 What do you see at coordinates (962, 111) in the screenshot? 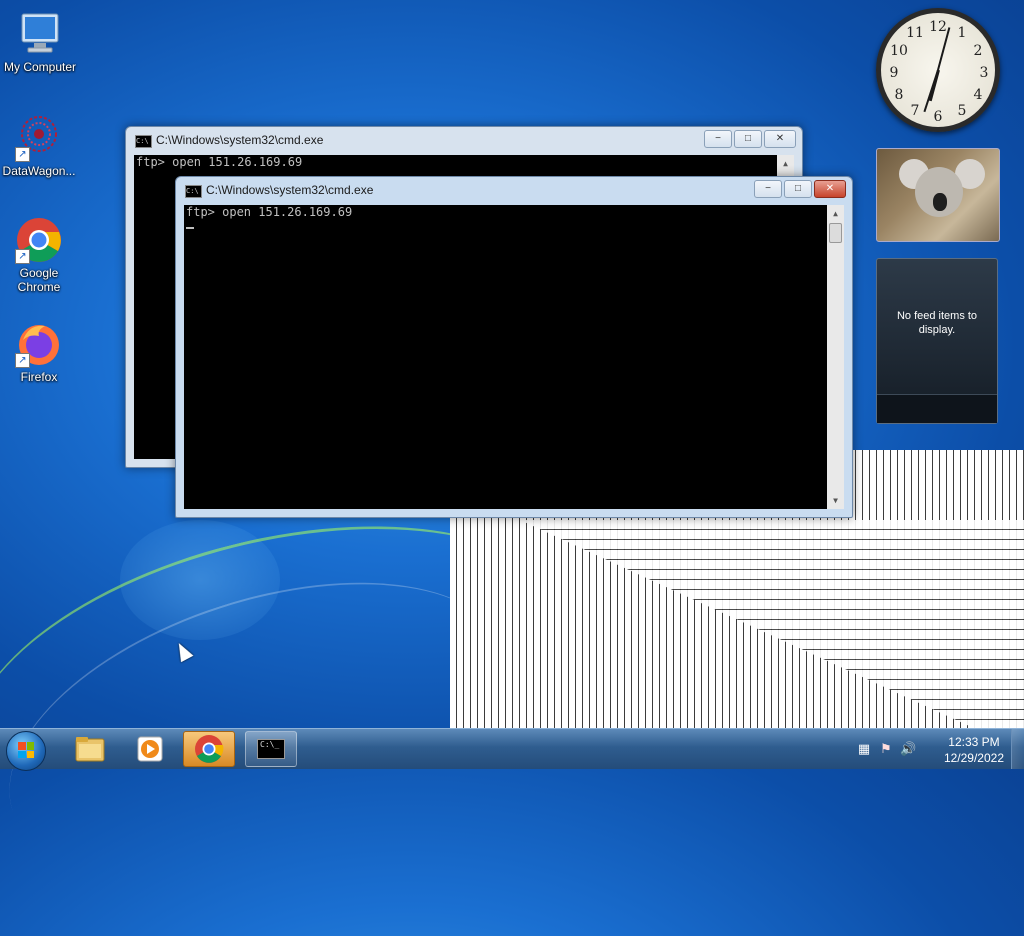
I see `clock-number: 5` at bounding box center [962, 111].